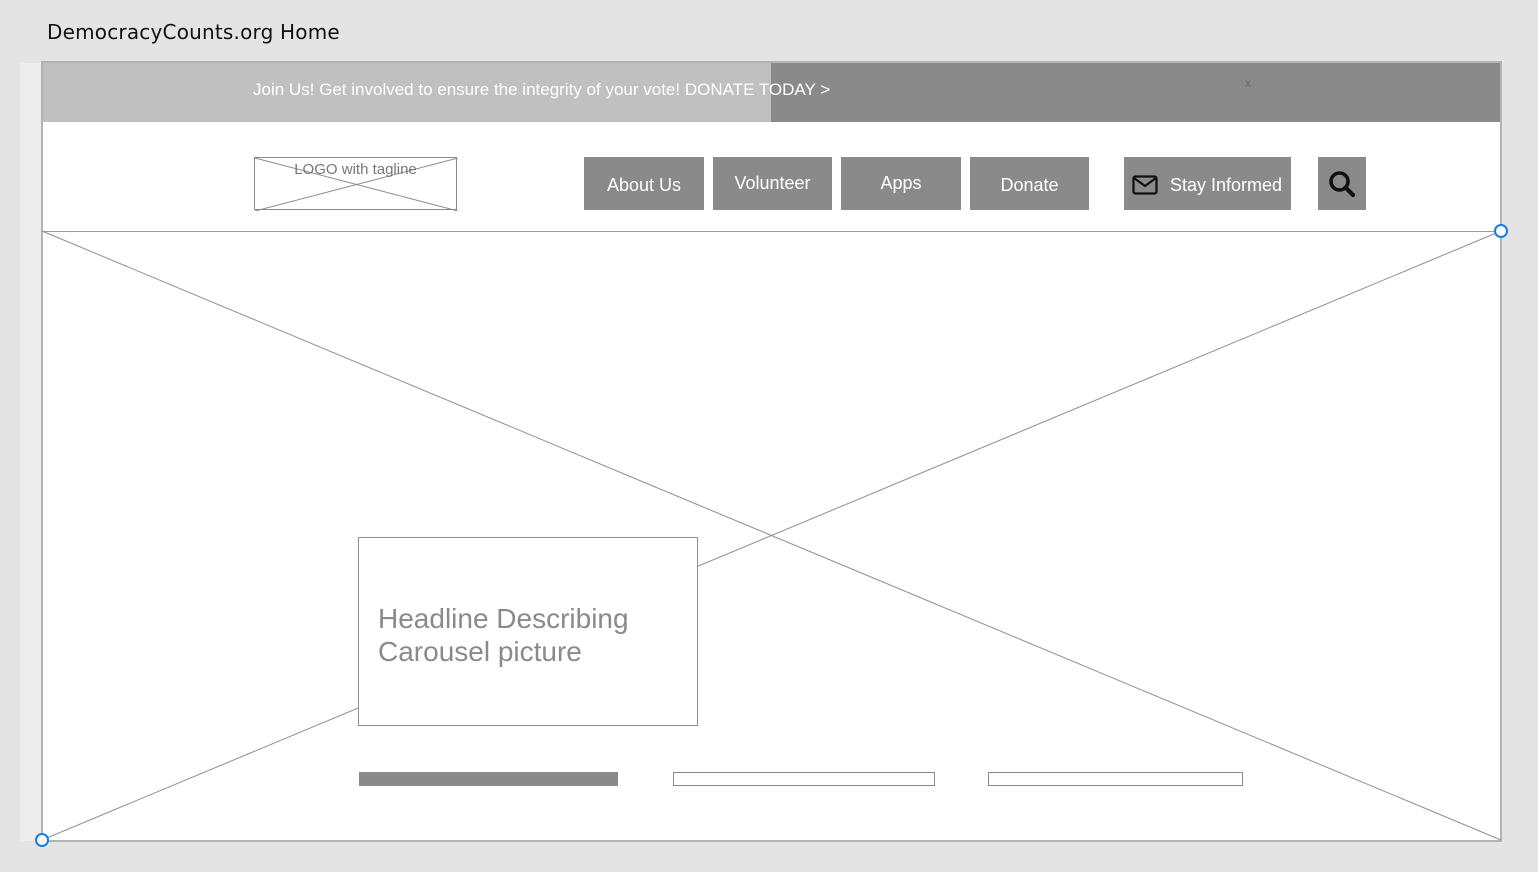 The width and height of the screenshot is (1538, 872). Describe the element at coordinates (503, 635) in the screenshot. I see `carousel-headline: Headline Describing Carousel picture` at that location.